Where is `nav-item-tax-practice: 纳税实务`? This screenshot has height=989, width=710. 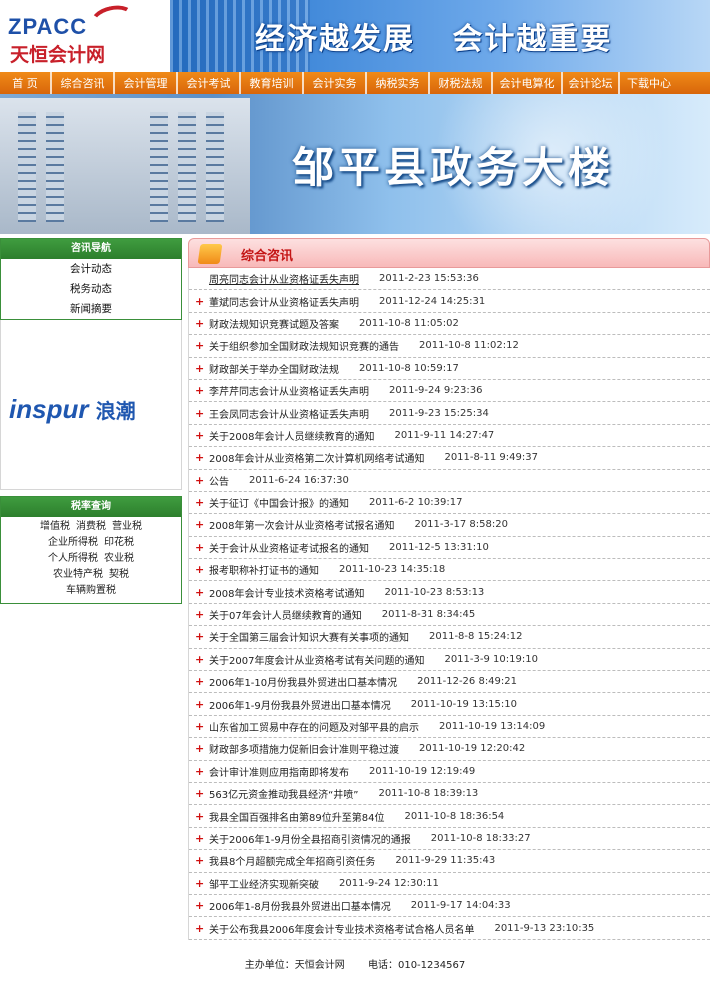
nav-item-tax-practice: 纳税实务 is located at coordinates (397, 83).